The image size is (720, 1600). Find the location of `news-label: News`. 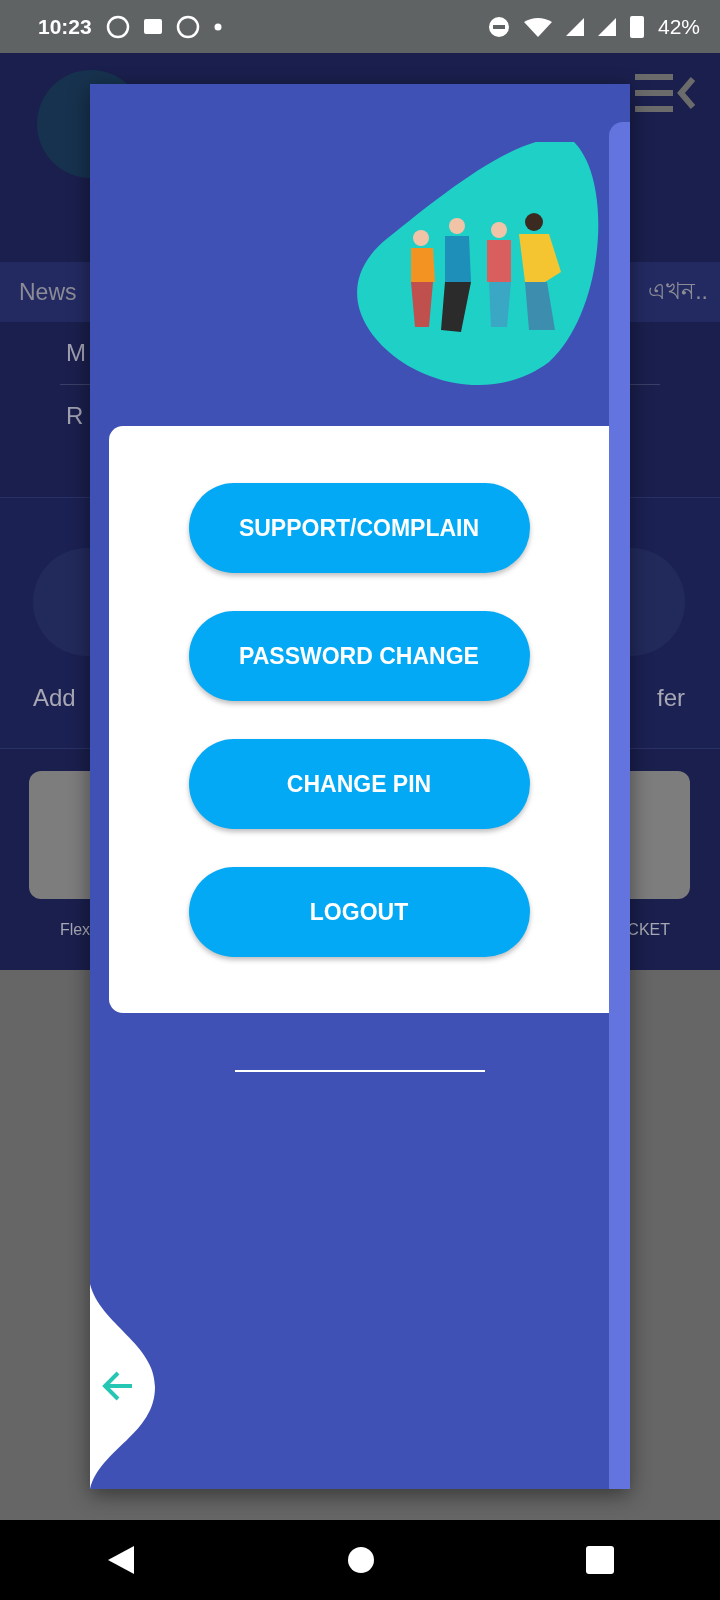

news-label: News is located at coordinates (48, 292).